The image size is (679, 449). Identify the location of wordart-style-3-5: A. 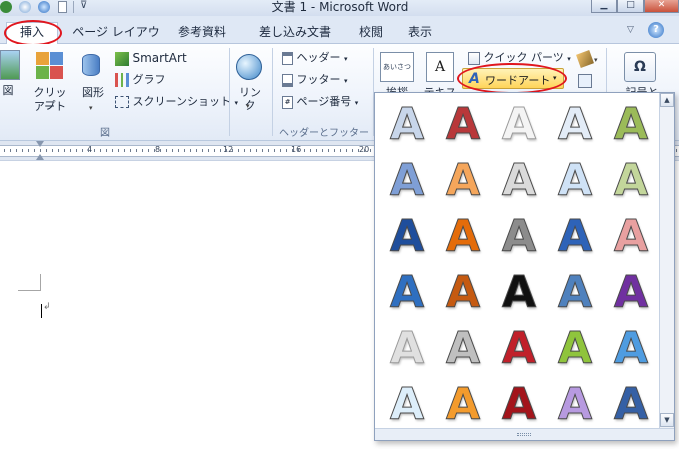
(631, 237).